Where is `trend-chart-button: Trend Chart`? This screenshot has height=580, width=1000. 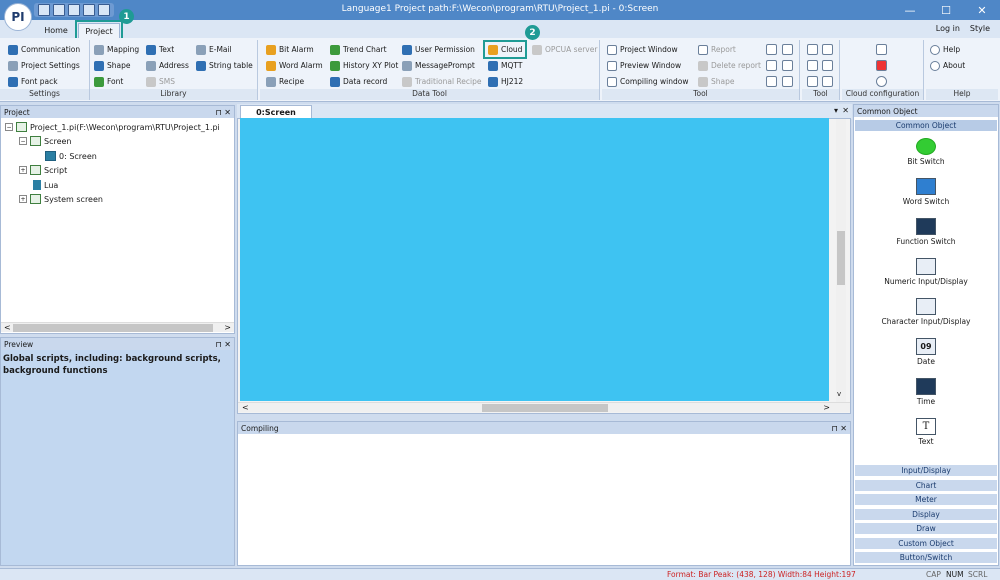 trend-chart-button: Trend Chart is located at coordinates (358, 49).